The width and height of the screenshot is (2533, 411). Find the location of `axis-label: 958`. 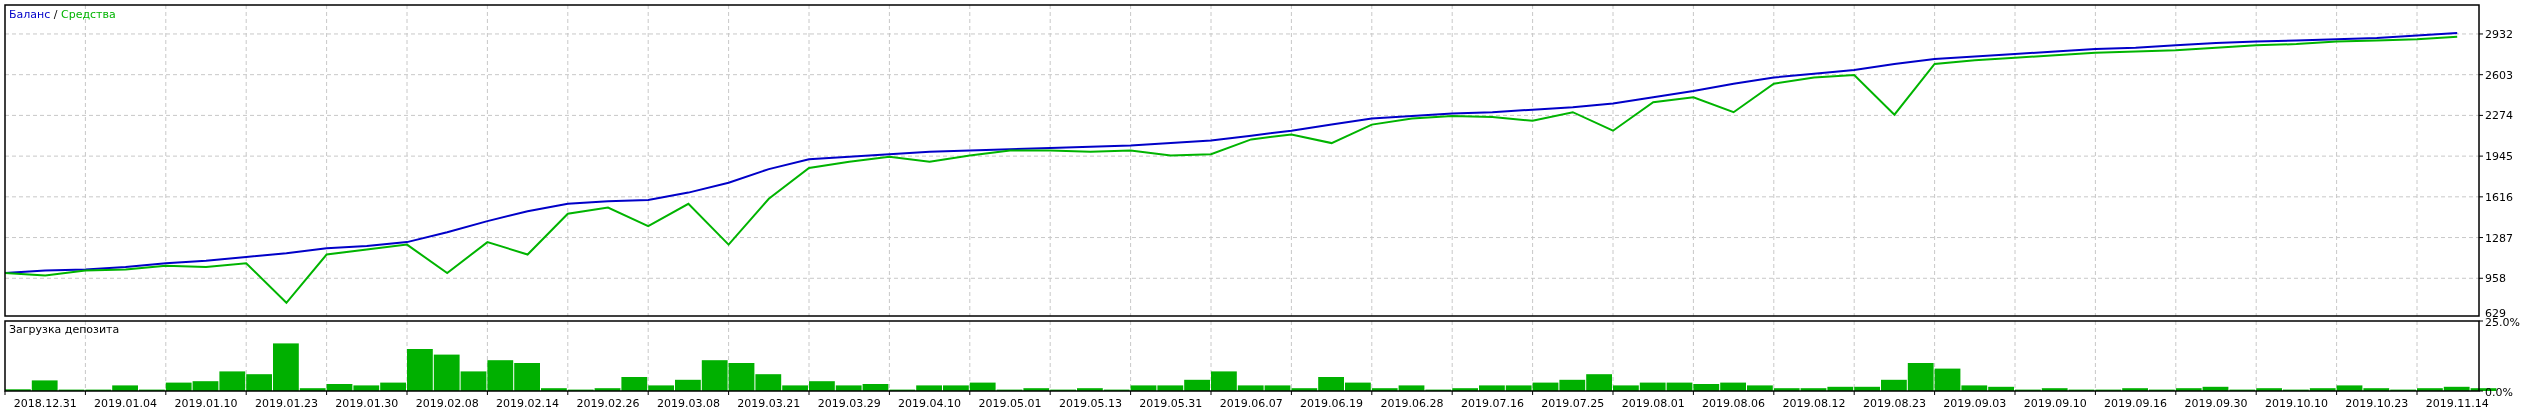

axis-label: 958 is located at coordinates (2495, 279).